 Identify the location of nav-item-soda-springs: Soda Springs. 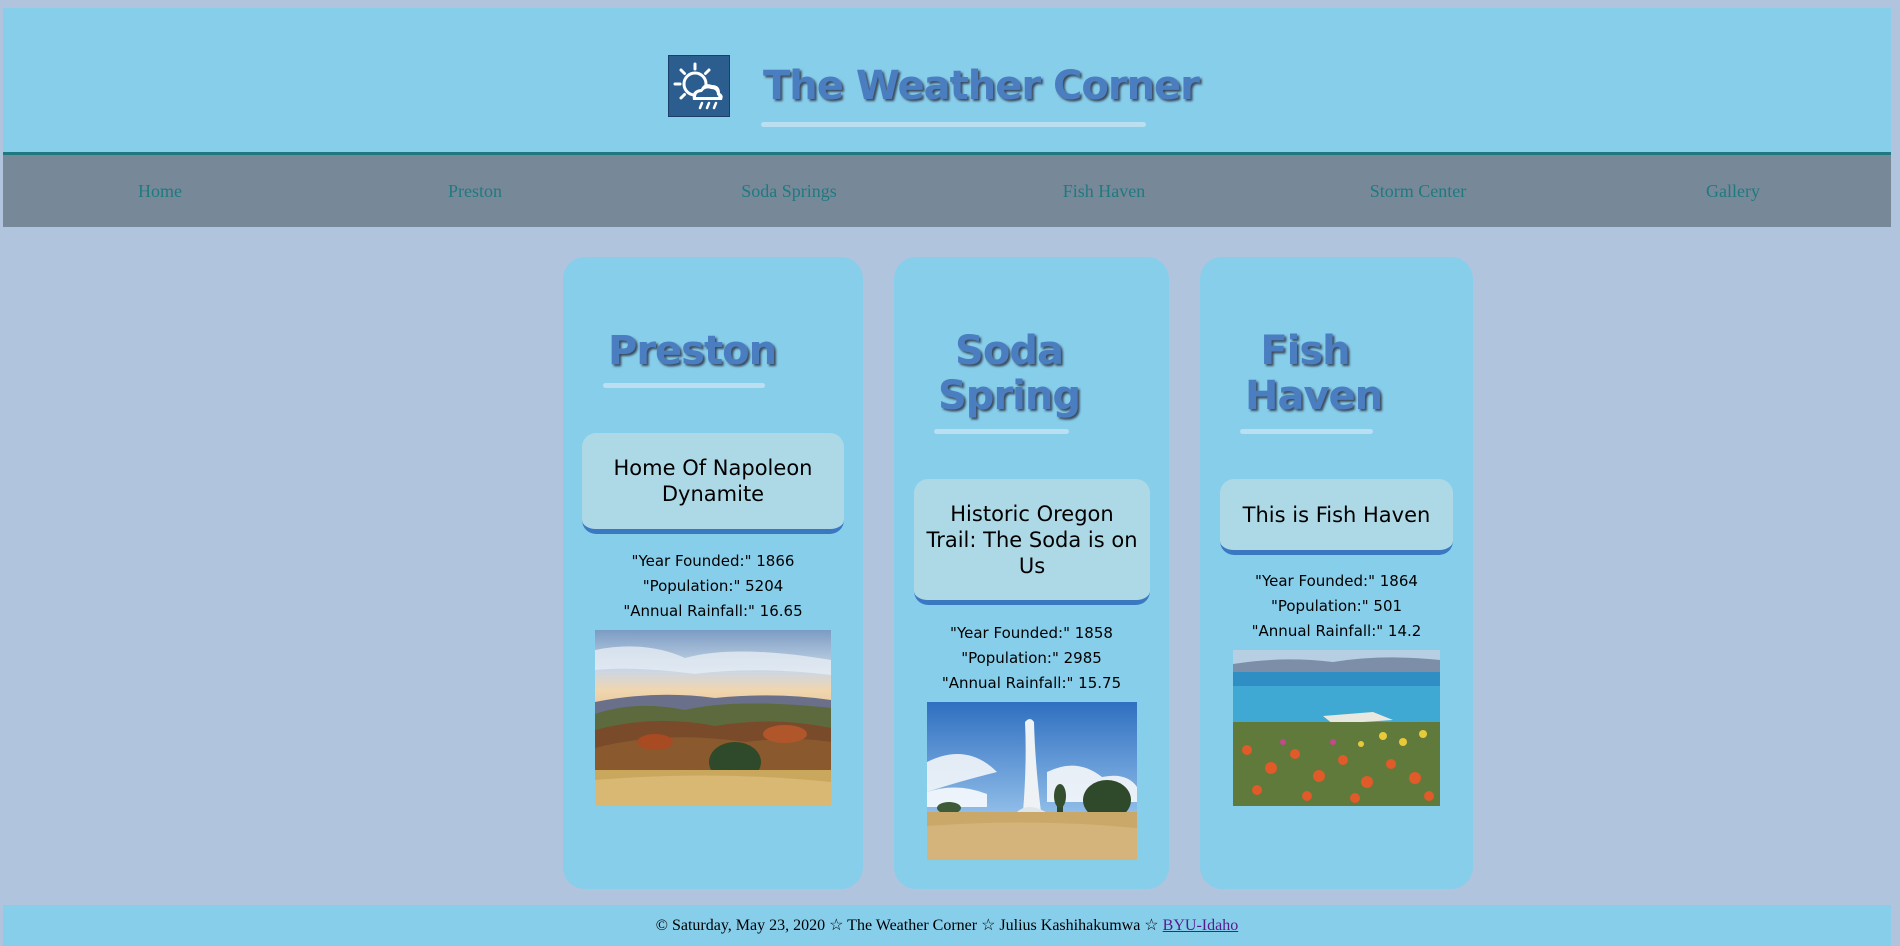
(789, 191).